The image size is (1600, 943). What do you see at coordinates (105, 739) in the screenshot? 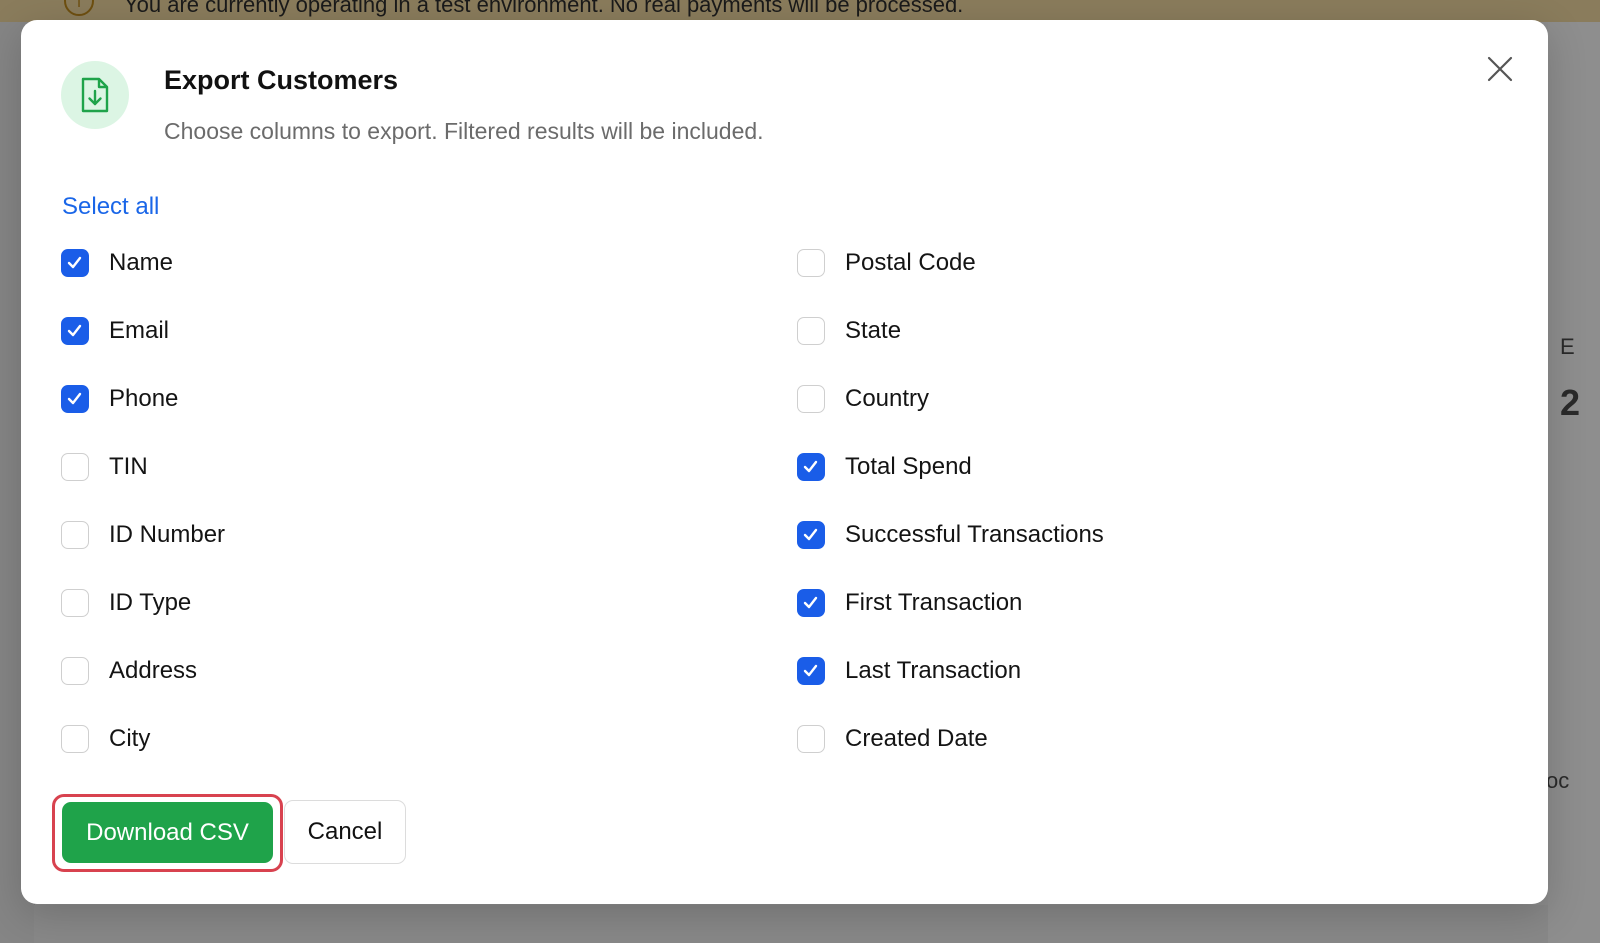
I see `column-option-city: City` at bounding box center [105, 739].